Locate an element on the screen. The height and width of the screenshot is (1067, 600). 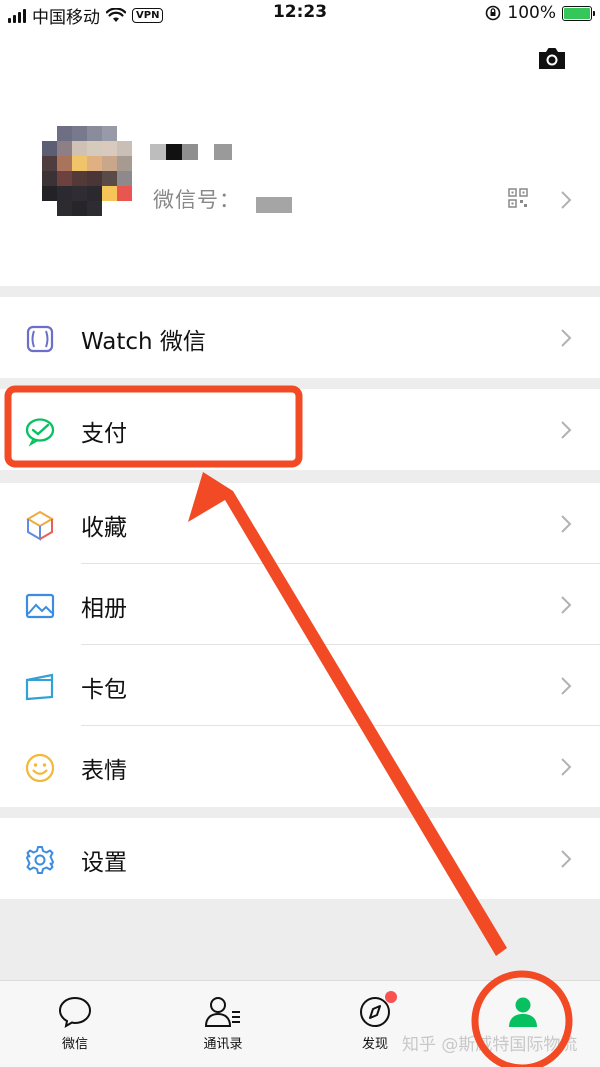
contacts-icon is located at coordinates (222, 1012).